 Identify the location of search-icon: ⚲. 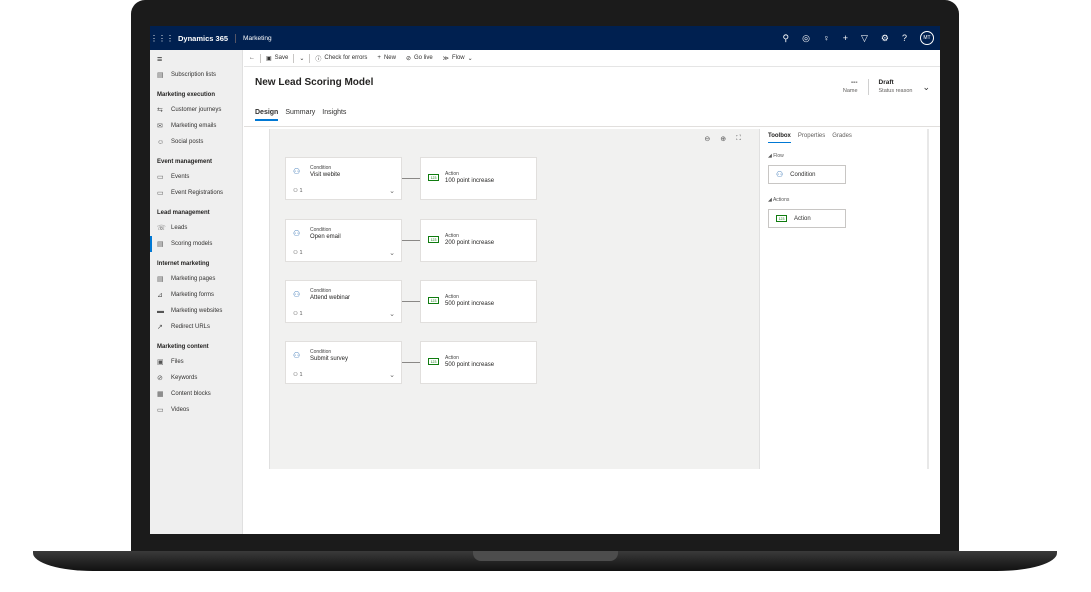
(786, 38).